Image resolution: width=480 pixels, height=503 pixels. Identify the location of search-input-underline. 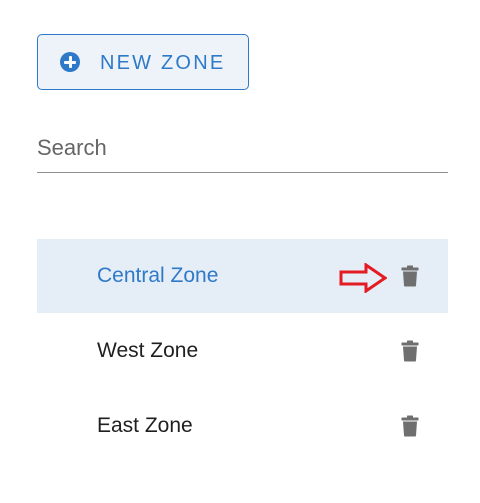
(242, 172).